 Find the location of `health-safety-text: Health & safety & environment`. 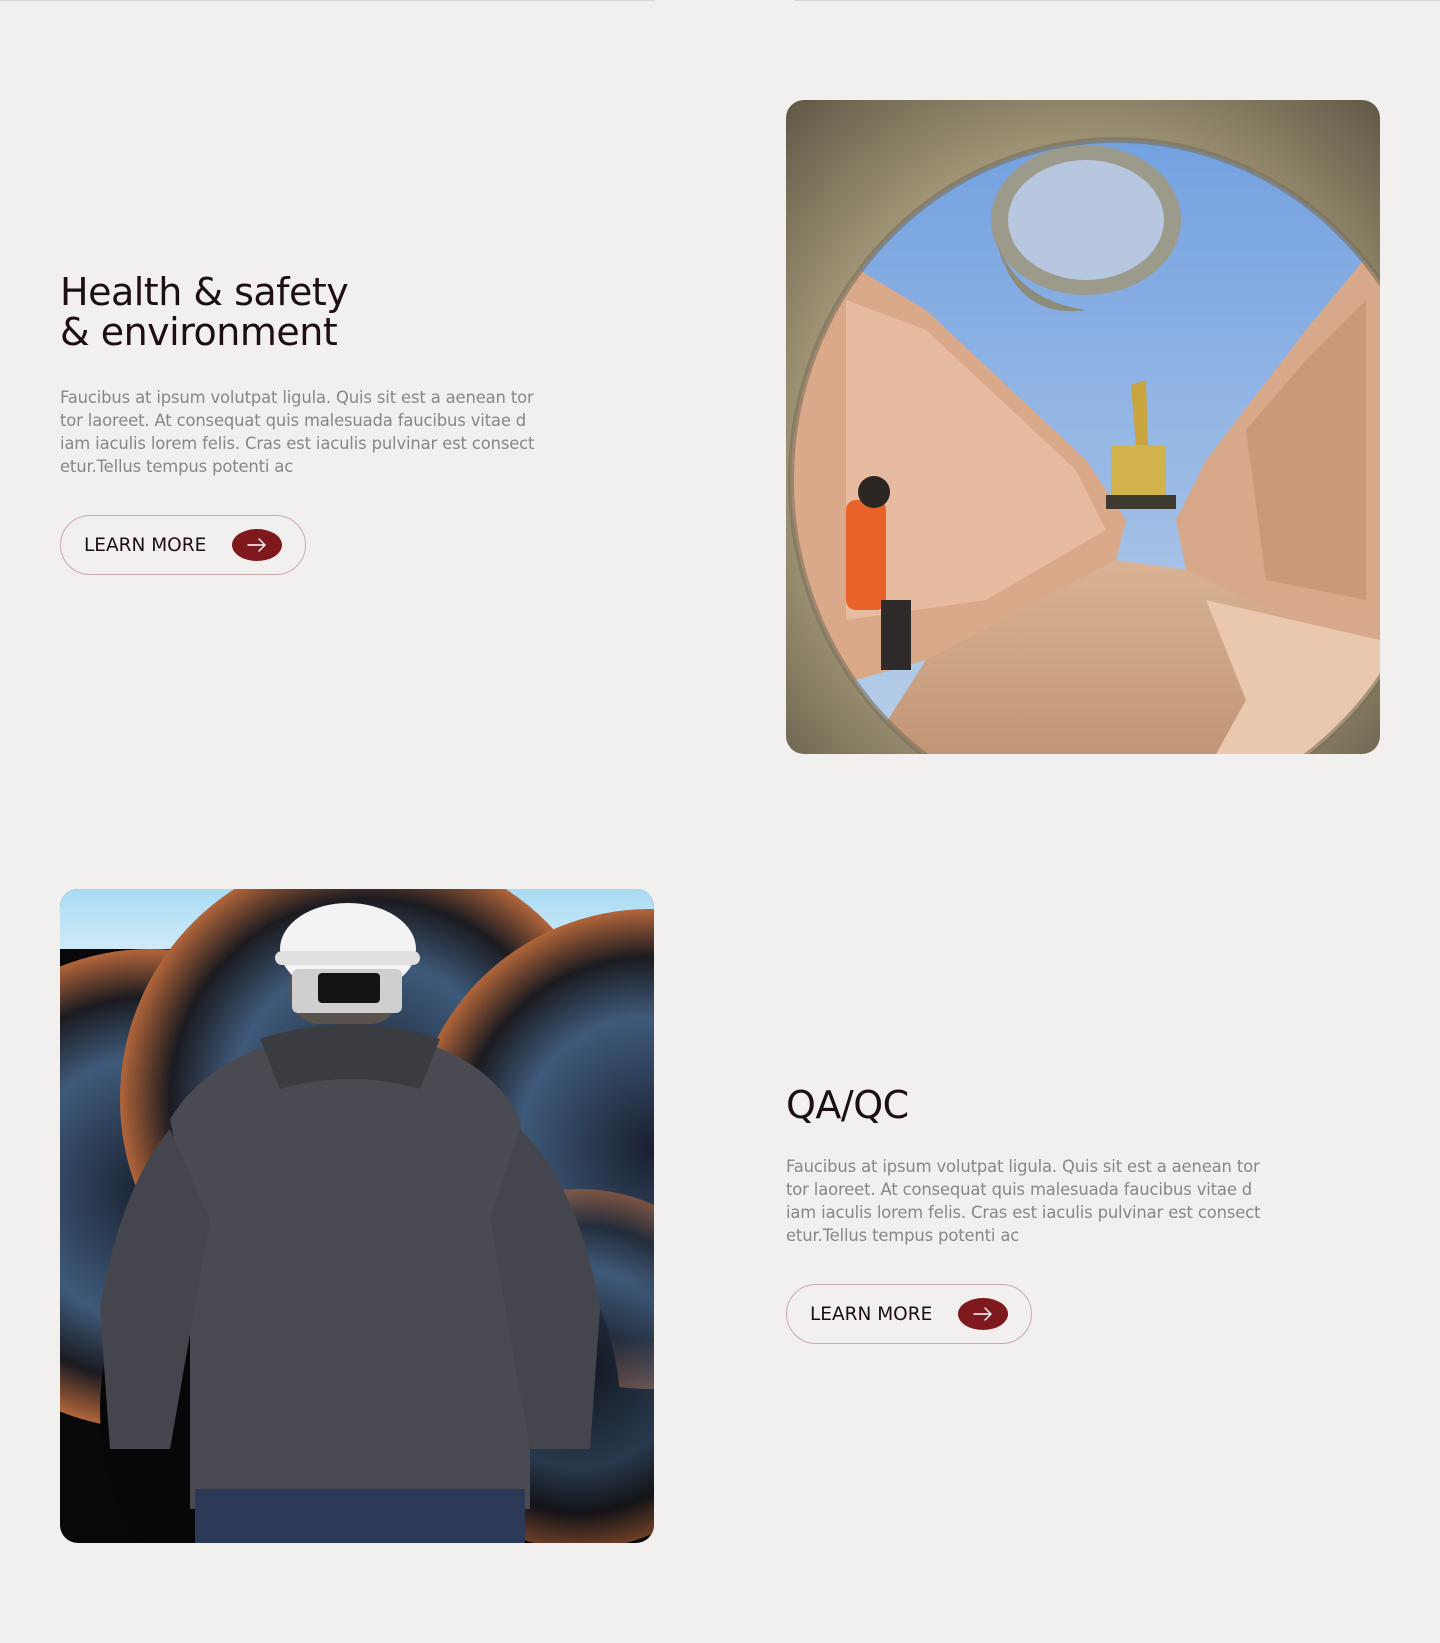

health-safety-text: Health & safety & environment is located at coordinates (204, 312).